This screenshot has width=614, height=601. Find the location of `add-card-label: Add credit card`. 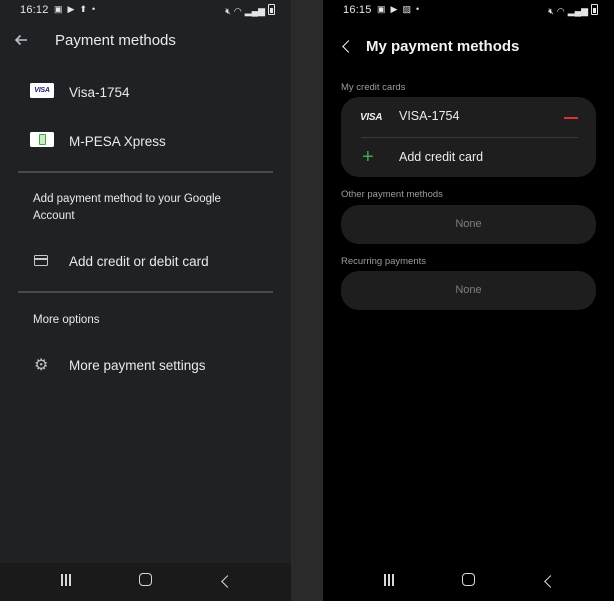

add-card-label: Add credit card is located at coordinates (441, 157).